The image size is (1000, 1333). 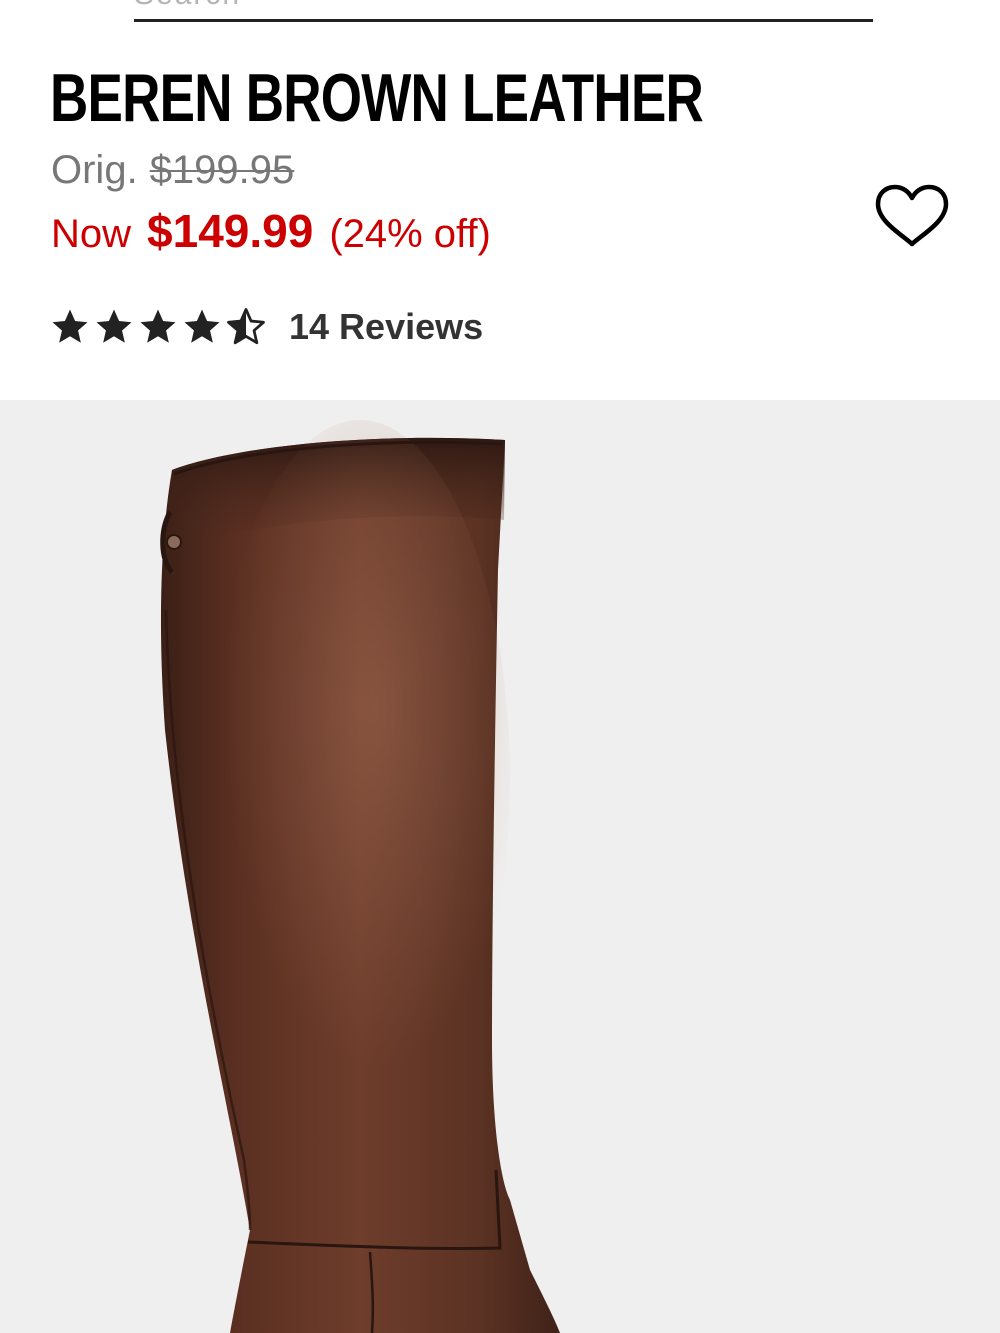 I want to click on reviews-link: 14 Reviews, so click(x=386, y=327).